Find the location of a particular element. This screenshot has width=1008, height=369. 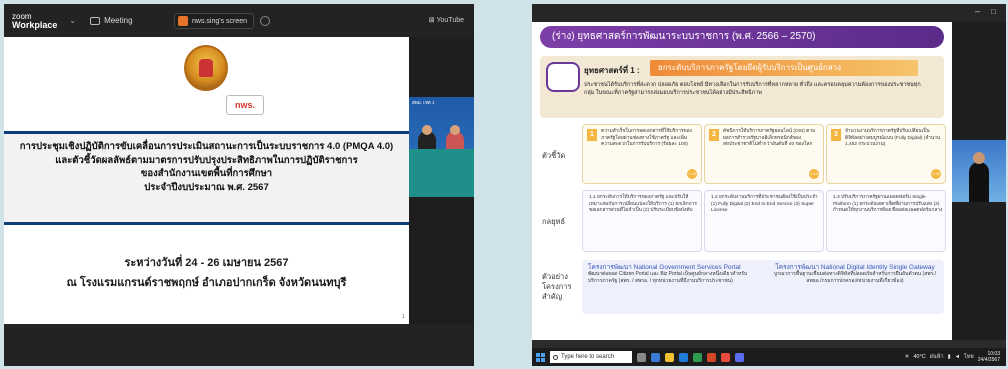

language-indicator: ไทย is located at coordinates (969, 357).